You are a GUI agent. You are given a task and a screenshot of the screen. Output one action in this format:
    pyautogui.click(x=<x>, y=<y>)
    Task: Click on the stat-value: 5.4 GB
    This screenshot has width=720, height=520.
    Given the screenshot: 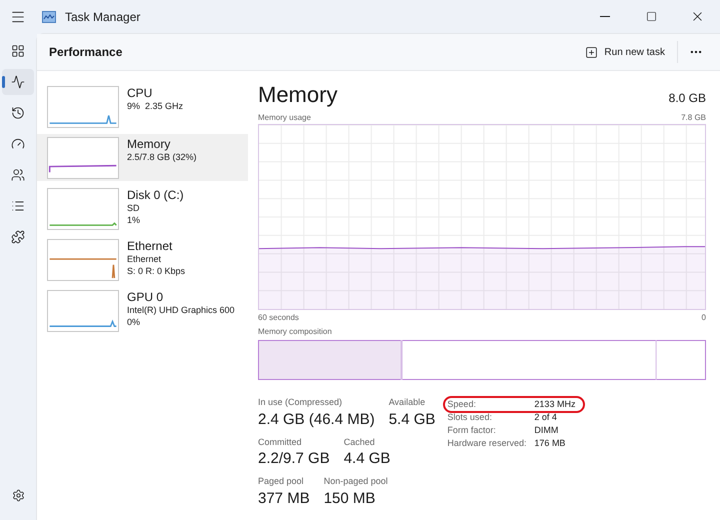 What is the action you would take?
    pyautogui.click(x=412, y=420)
    